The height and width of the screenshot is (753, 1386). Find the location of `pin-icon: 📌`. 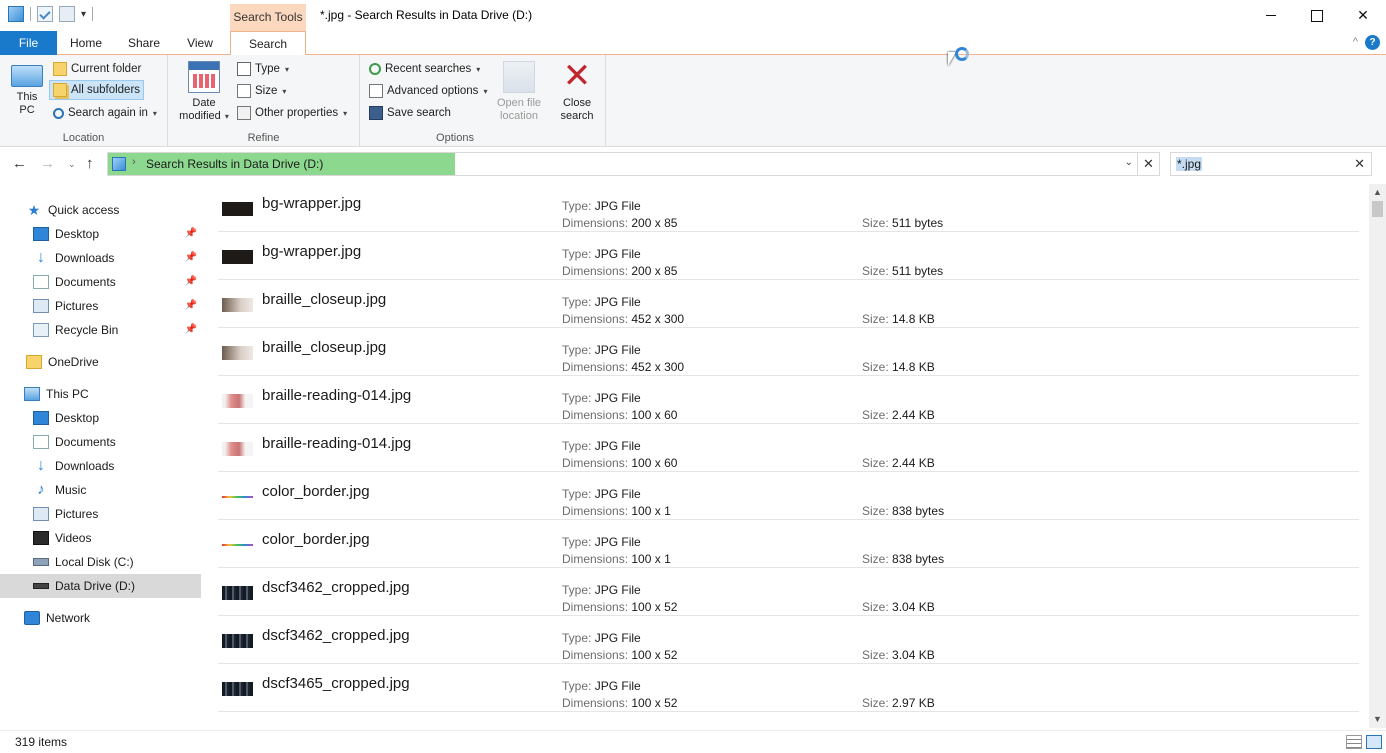

pin-icon: 📌 is located at coordinates (190, 257).